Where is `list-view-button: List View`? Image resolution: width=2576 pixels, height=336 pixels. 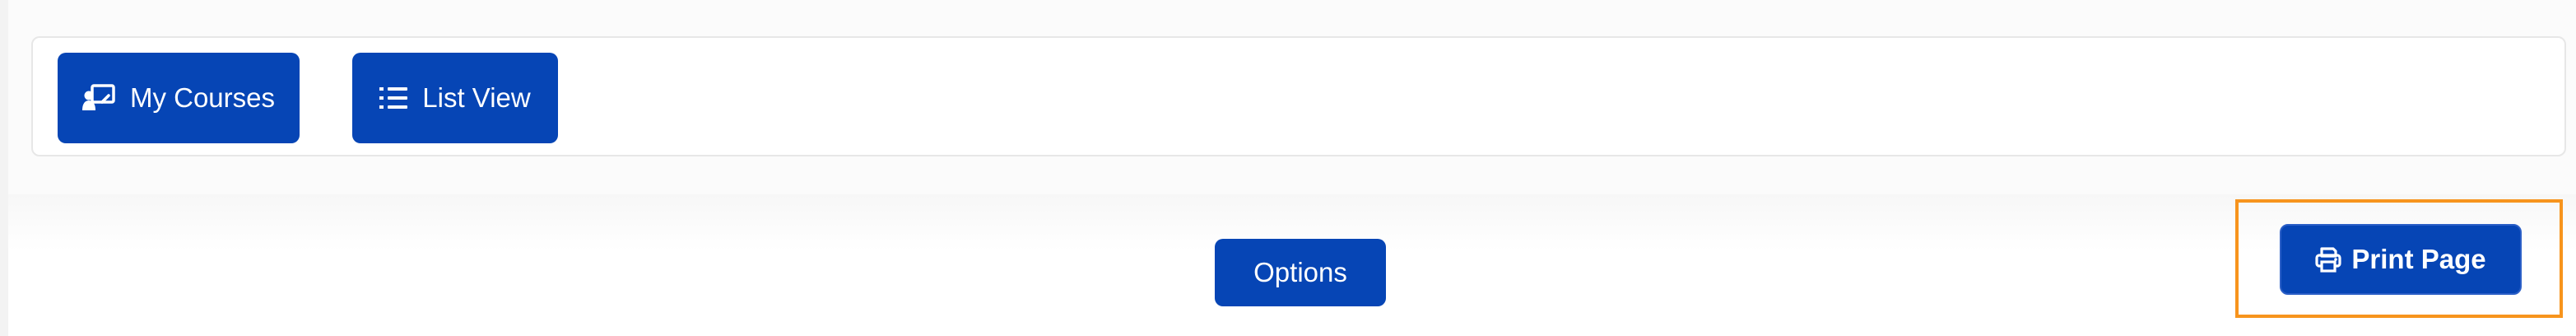
list-view-button: List View is located at coordinates (455, 98).